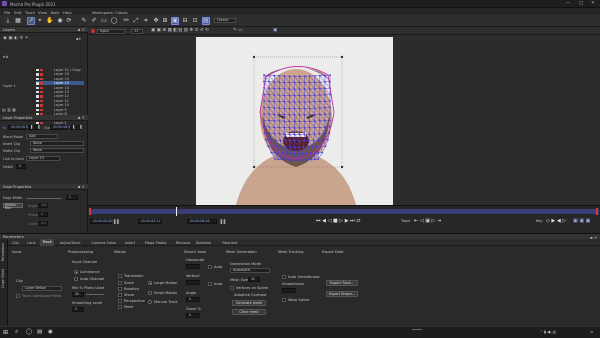  Describe the element at coordinates (14, 109) in the screenshot. I see `trash-icon: ▦` at that location.